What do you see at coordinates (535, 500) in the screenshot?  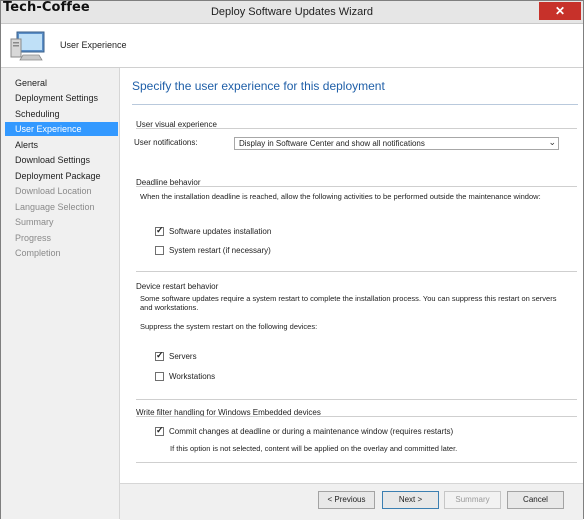 I see `cancel-button: Cancel` at bounding box center [535, 500].